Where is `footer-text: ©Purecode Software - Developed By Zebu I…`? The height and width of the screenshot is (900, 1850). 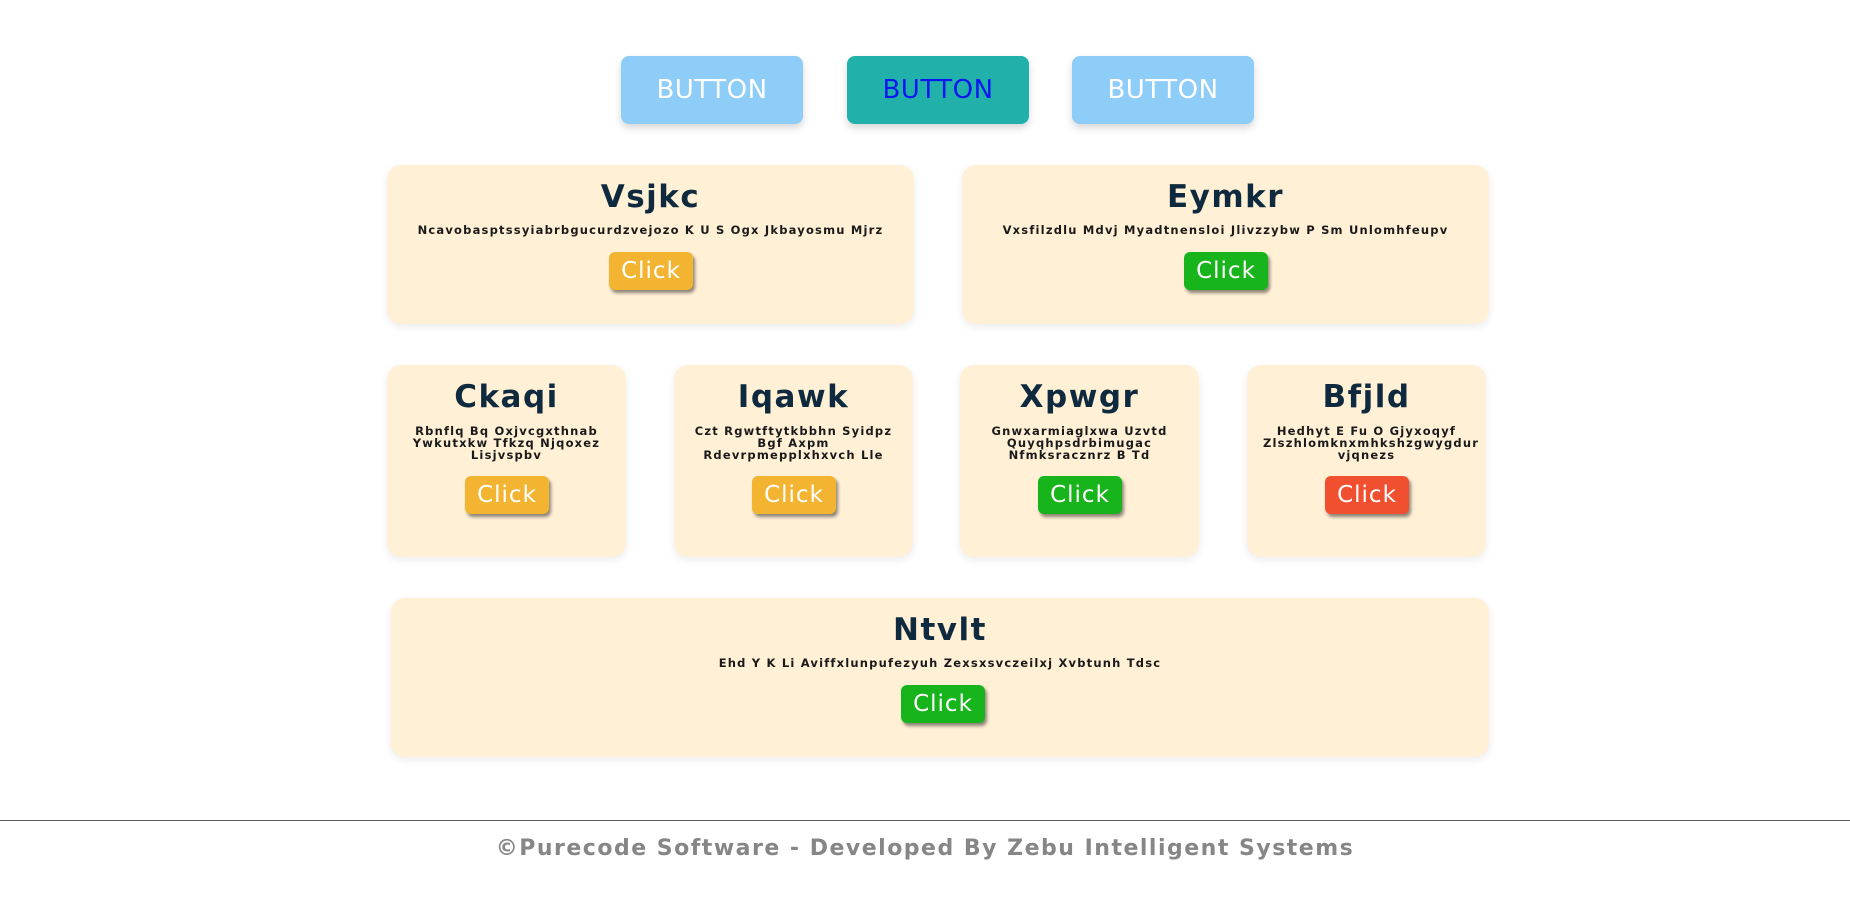 footer-text: ©Purecode Software - Developed By Zebu I… is located at coordinates (925, 848).